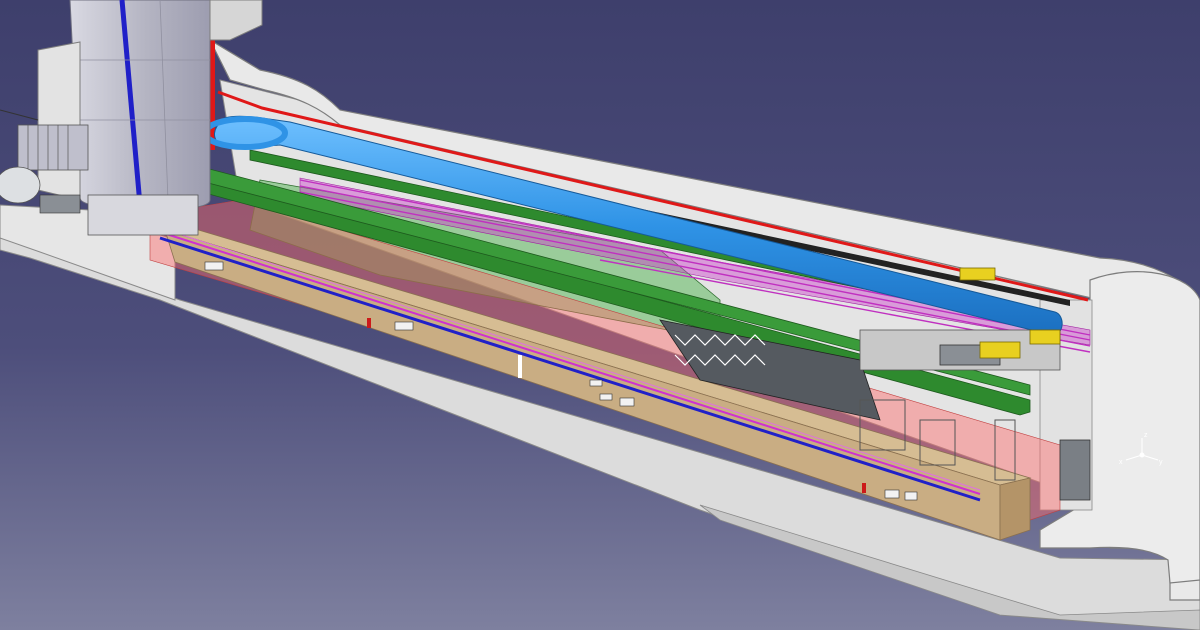  I want to click on shaft-annex-building, so click(59, 121).